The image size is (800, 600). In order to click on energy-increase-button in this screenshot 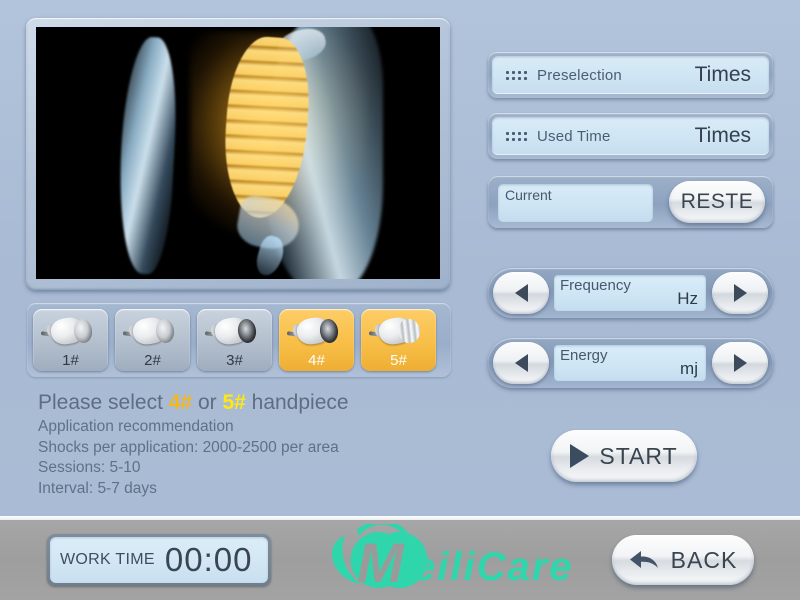, I will do `click(740, 363)`.